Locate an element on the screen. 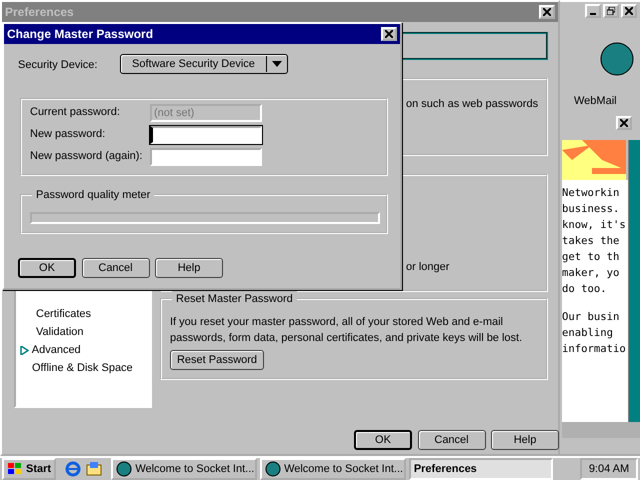 This screenshot has width=640, height=480. logo-icon is located at coordinates (617, 59).